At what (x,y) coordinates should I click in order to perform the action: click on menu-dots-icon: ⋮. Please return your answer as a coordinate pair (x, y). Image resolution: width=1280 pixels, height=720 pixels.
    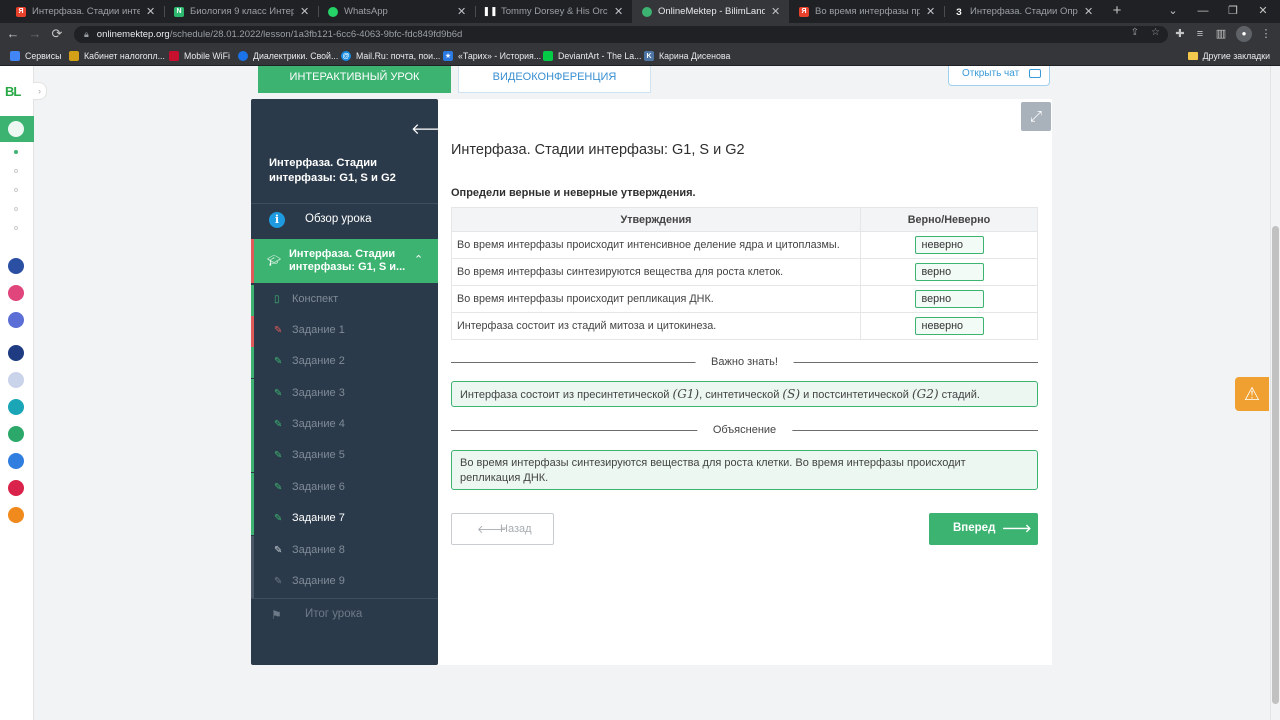
    Looking at the image, I should click on (1266, 34).